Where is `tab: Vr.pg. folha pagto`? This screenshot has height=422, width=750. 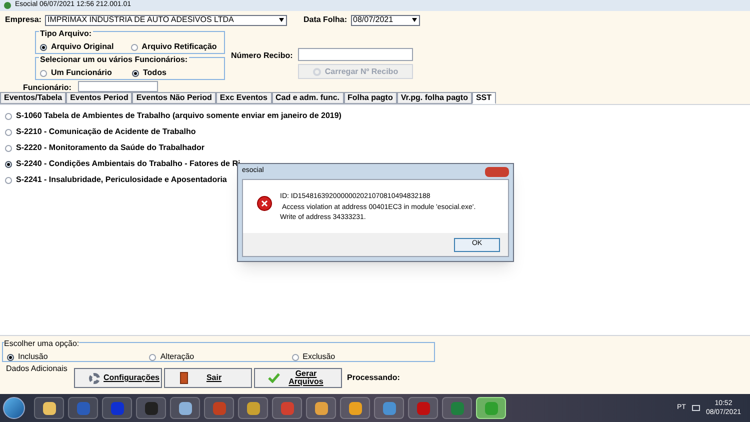
tab: Vr.pg. folha pagto is located at coordinates (434, 98).